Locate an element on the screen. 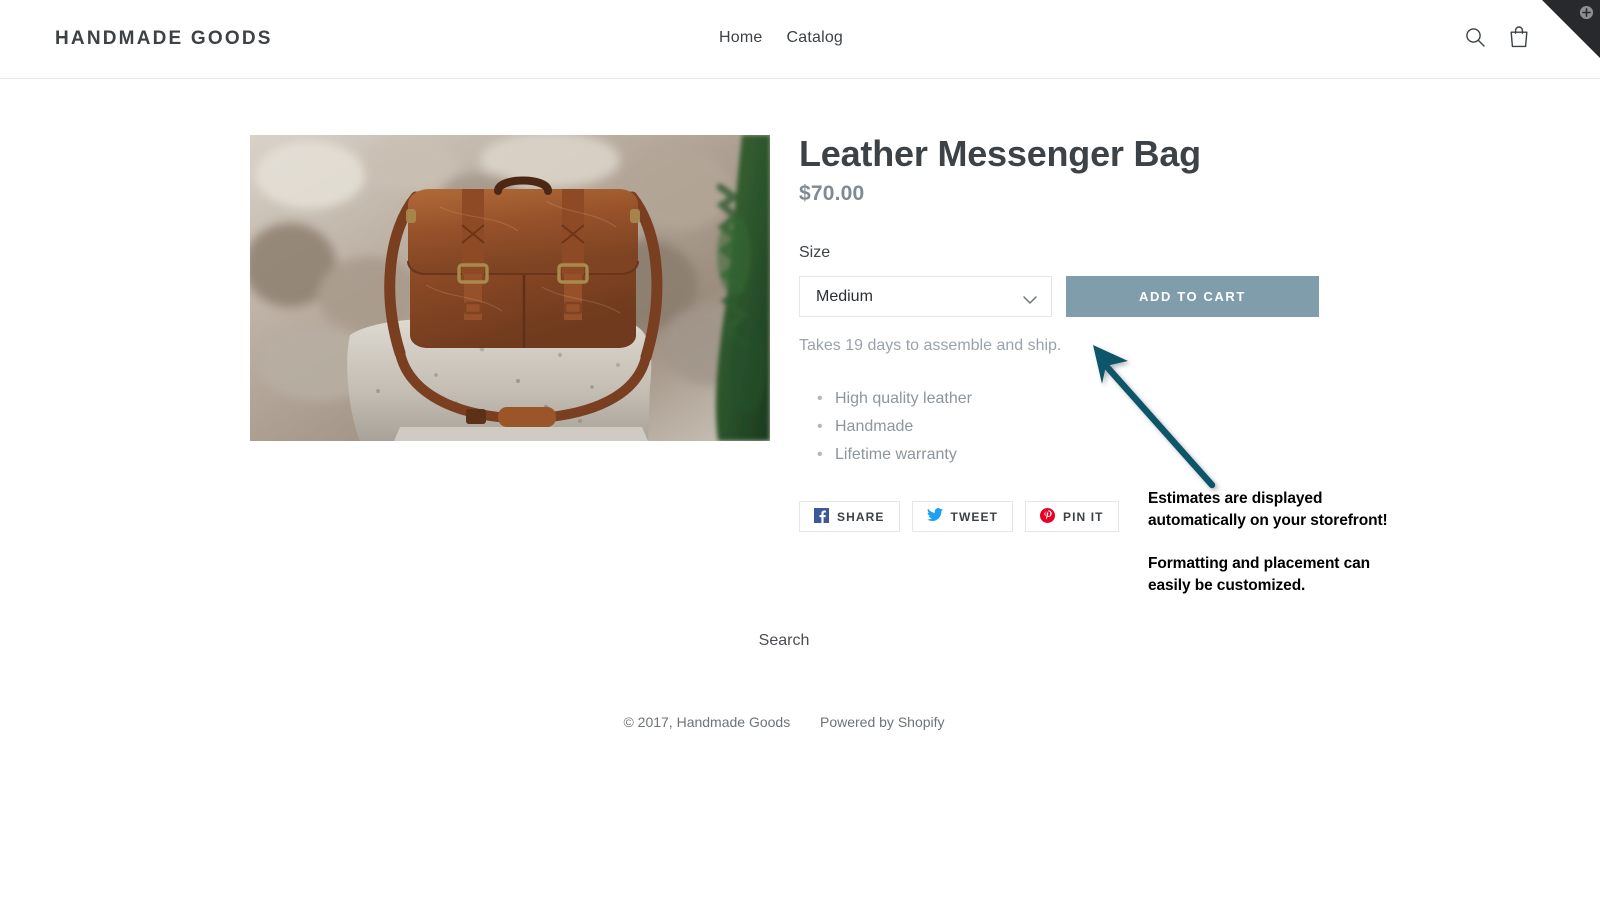 This screenshot has height=900, width=1600. list-item: Lifetime warranty is located at coordinates (1118, 455).